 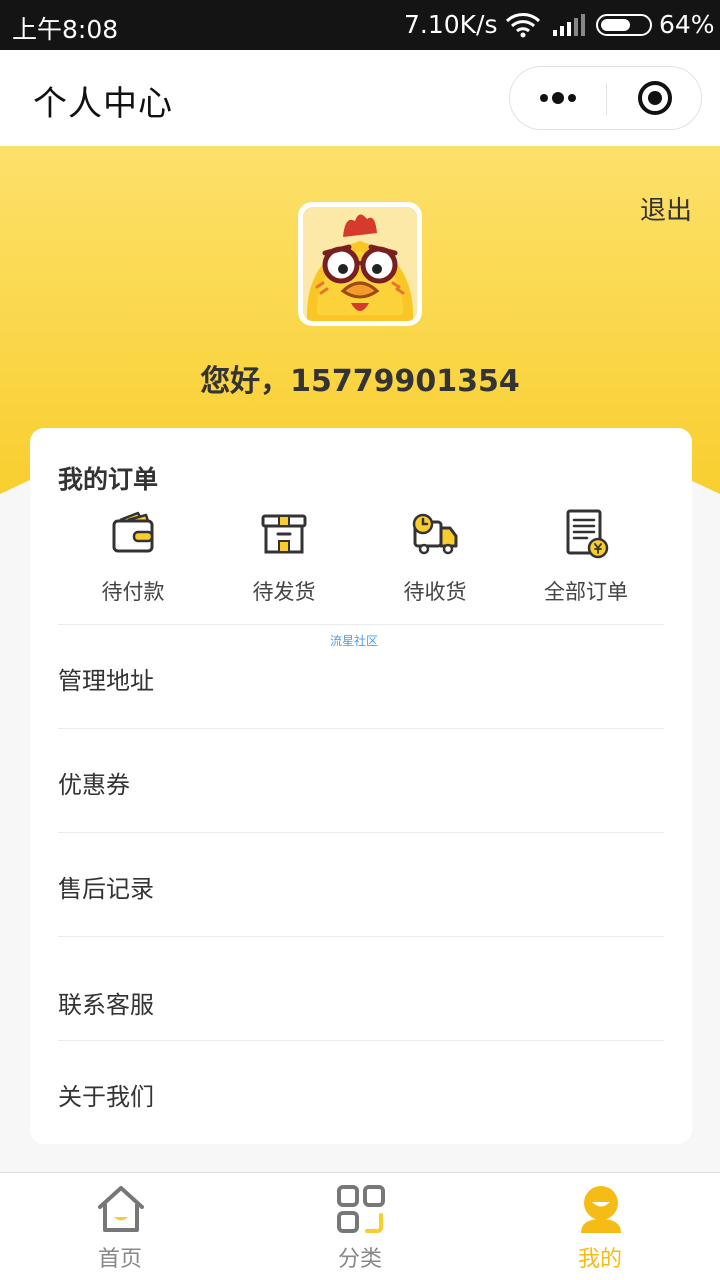 What do you see at coordinates (666, 208) in the screenshot?
I see `logout-button: 退出` at bounding box center [666, 208].